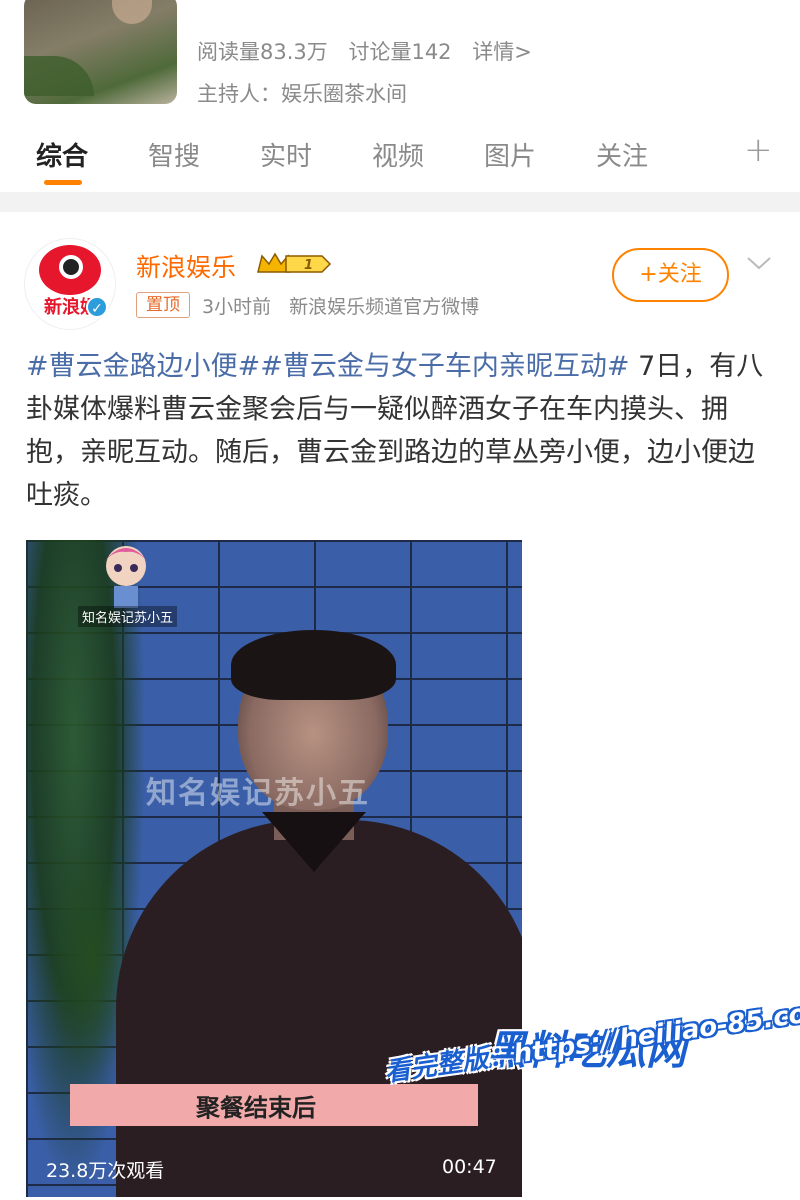 This screenshot has height=1200, width=800. What do you see at coordinates (400, 52) in the screenshot?
I see `discussion-count: 讨论量142` at bounding box center [400, 52].